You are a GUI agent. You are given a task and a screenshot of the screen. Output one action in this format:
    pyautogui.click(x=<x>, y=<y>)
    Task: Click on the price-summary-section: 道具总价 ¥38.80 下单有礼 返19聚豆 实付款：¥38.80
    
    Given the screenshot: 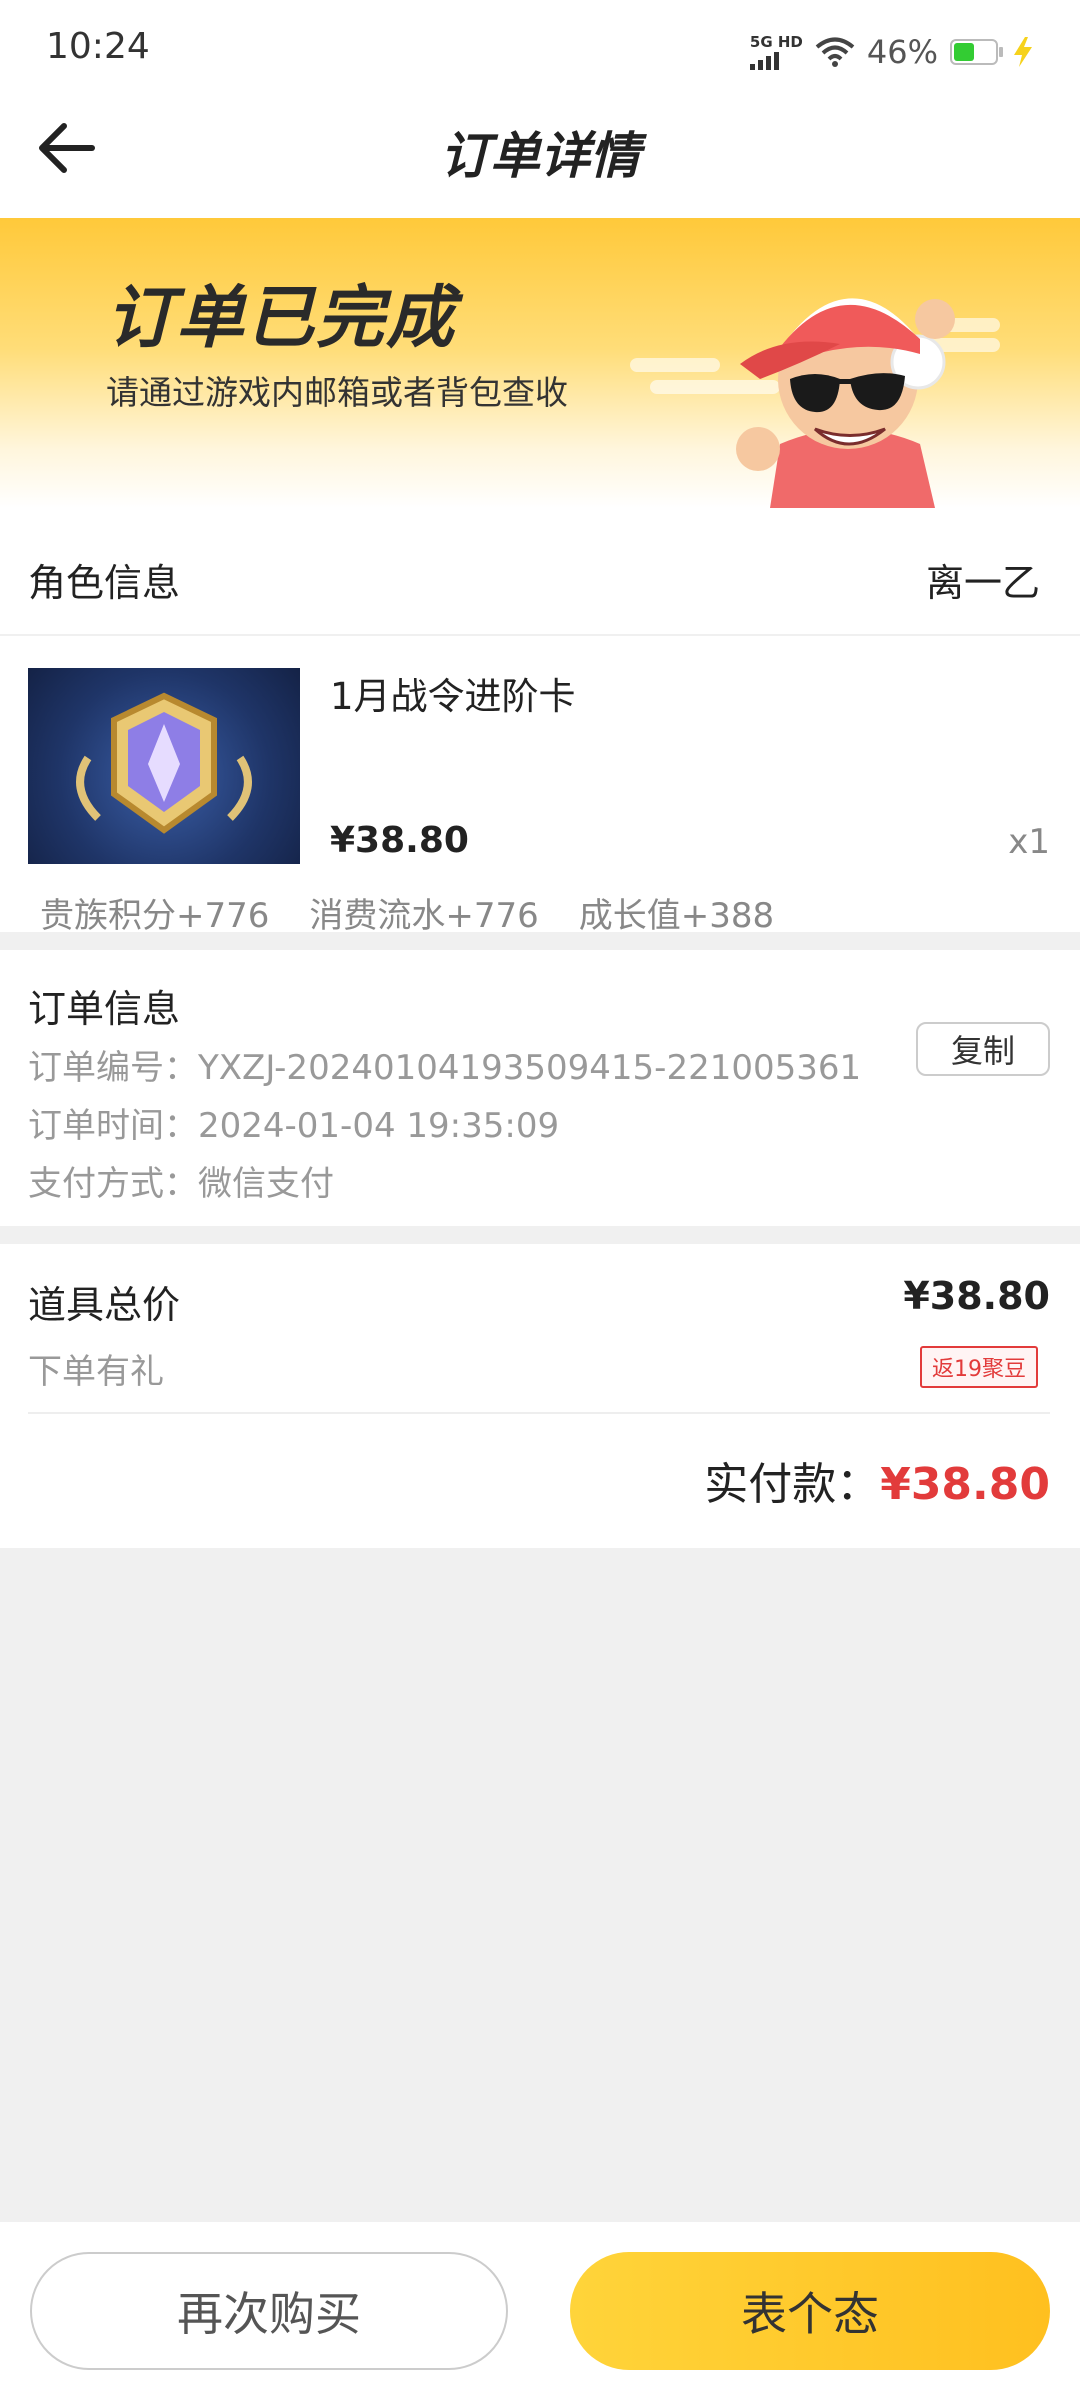 What is the action you would take?
    pyautogui.click(x=540, y=1396)
    